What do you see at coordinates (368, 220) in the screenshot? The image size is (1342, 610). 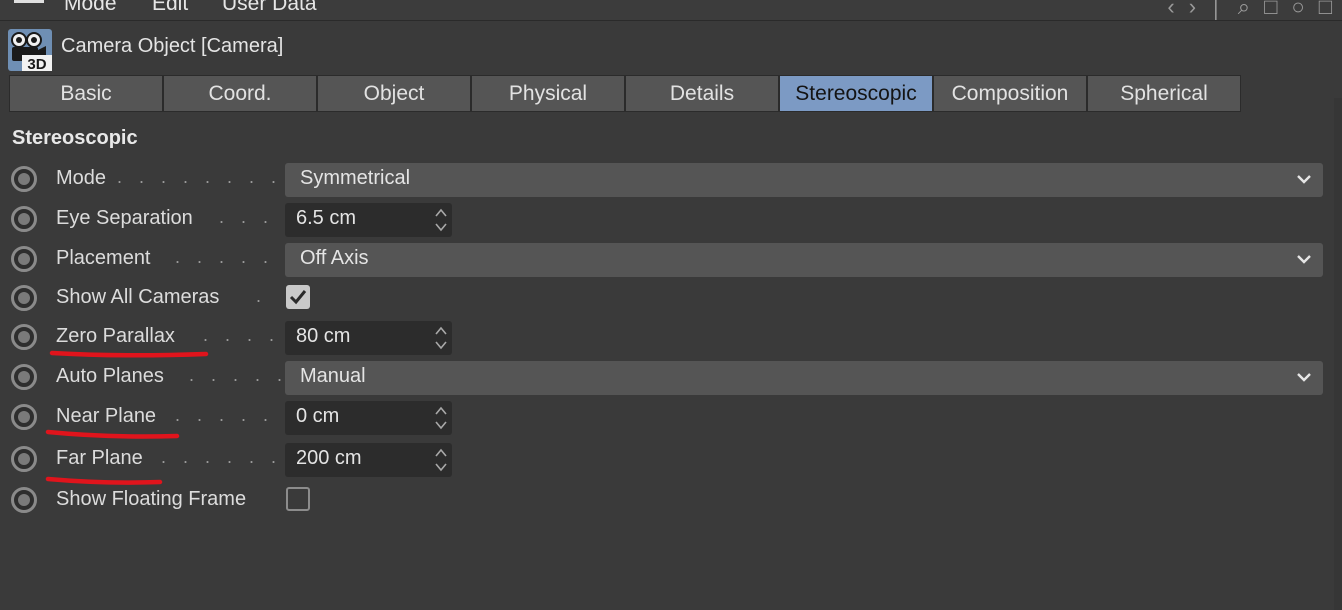 I see `eye-separation-field: 6.5 cm` at bounding box center [368, 220].